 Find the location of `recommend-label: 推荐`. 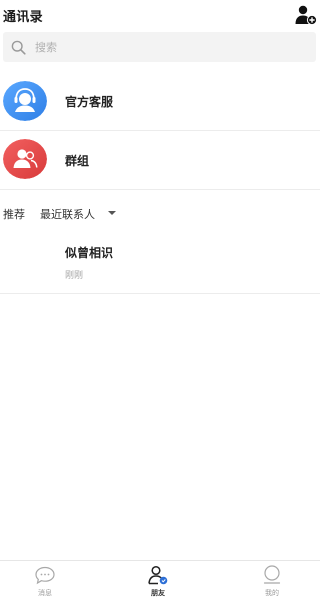

recommend-label: 推荐 is located at coordinates (14, 214).